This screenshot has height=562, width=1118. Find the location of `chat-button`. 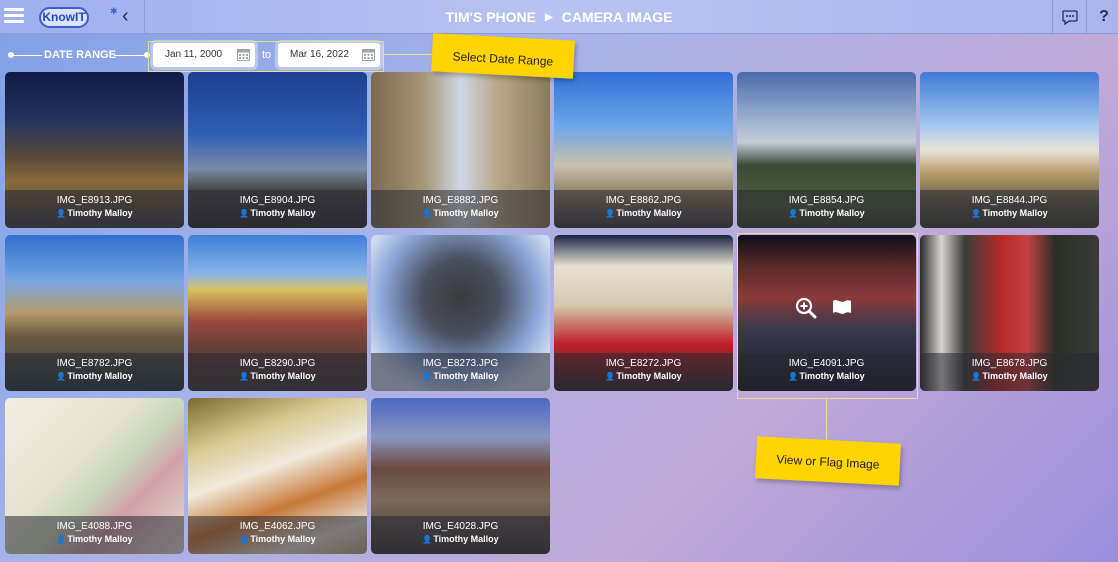

chat-button is located at coordinates (1070, 17).